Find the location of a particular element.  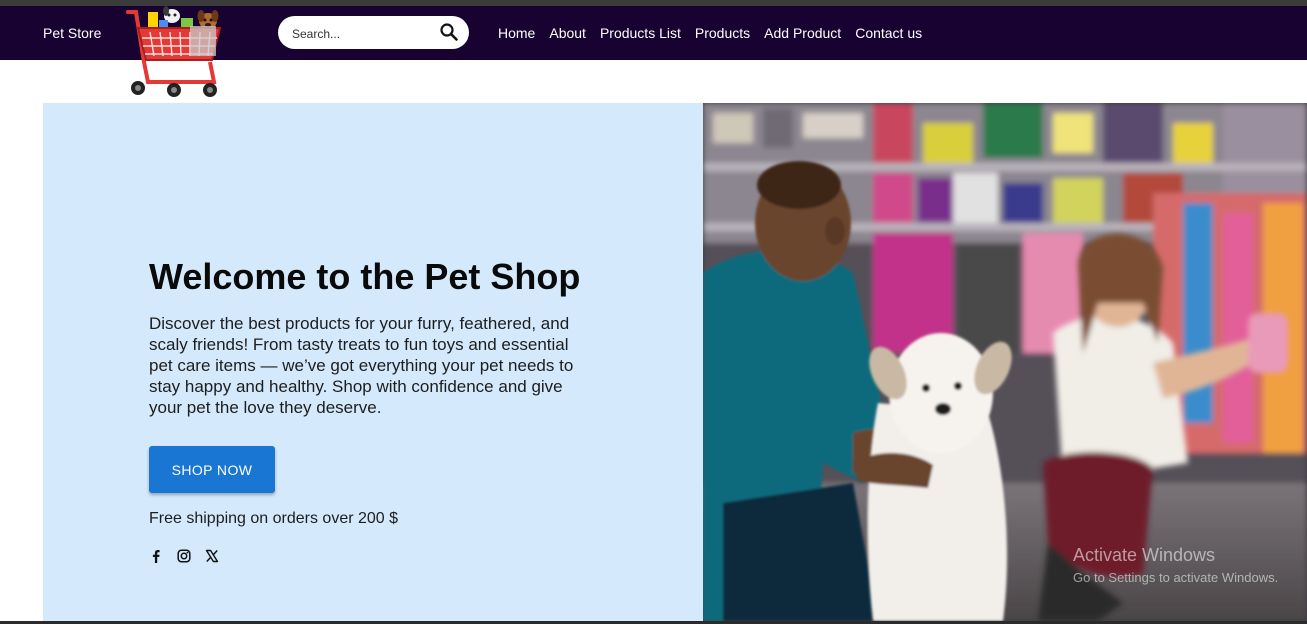

search-box is located at coordinates (373, 32).